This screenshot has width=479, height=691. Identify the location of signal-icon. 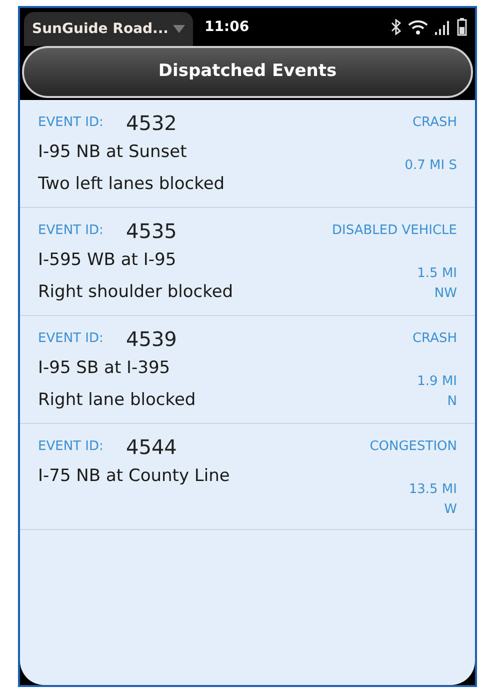
(443, 27).